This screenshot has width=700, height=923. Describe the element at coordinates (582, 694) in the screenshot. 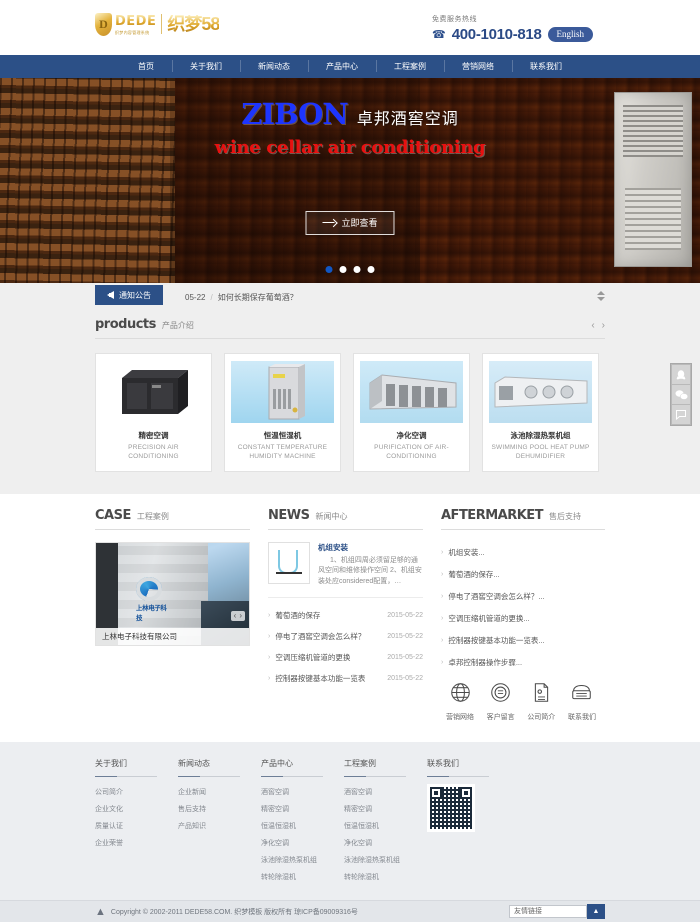

I see `telephone-icon` at that location.